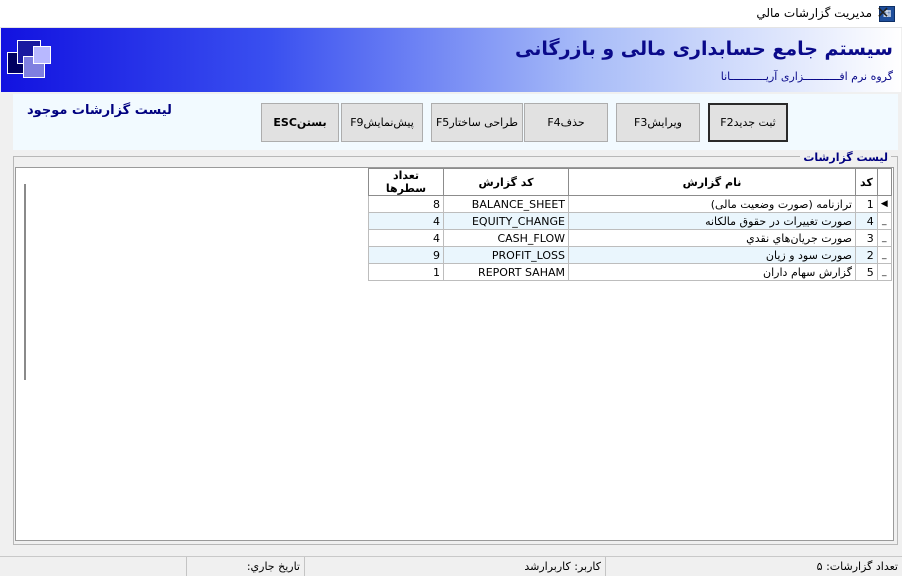 The image size is (902, 576). What do you see at coordinates (712, 204) in the screenshot?
I see `cell-report-name: ترازنامه (صورت وضعیت مالی)` at bounding box center [712, 204].